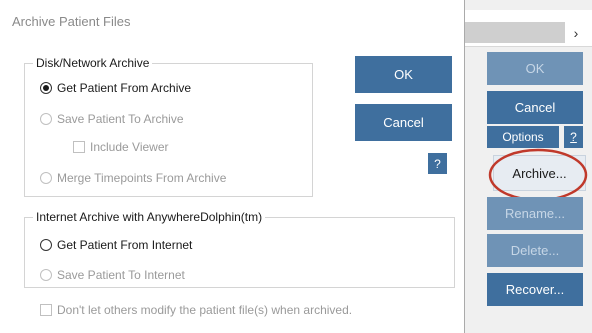 The image size is (592, 333). I want to click on bg-ok-button: OK, so click(535, 68).